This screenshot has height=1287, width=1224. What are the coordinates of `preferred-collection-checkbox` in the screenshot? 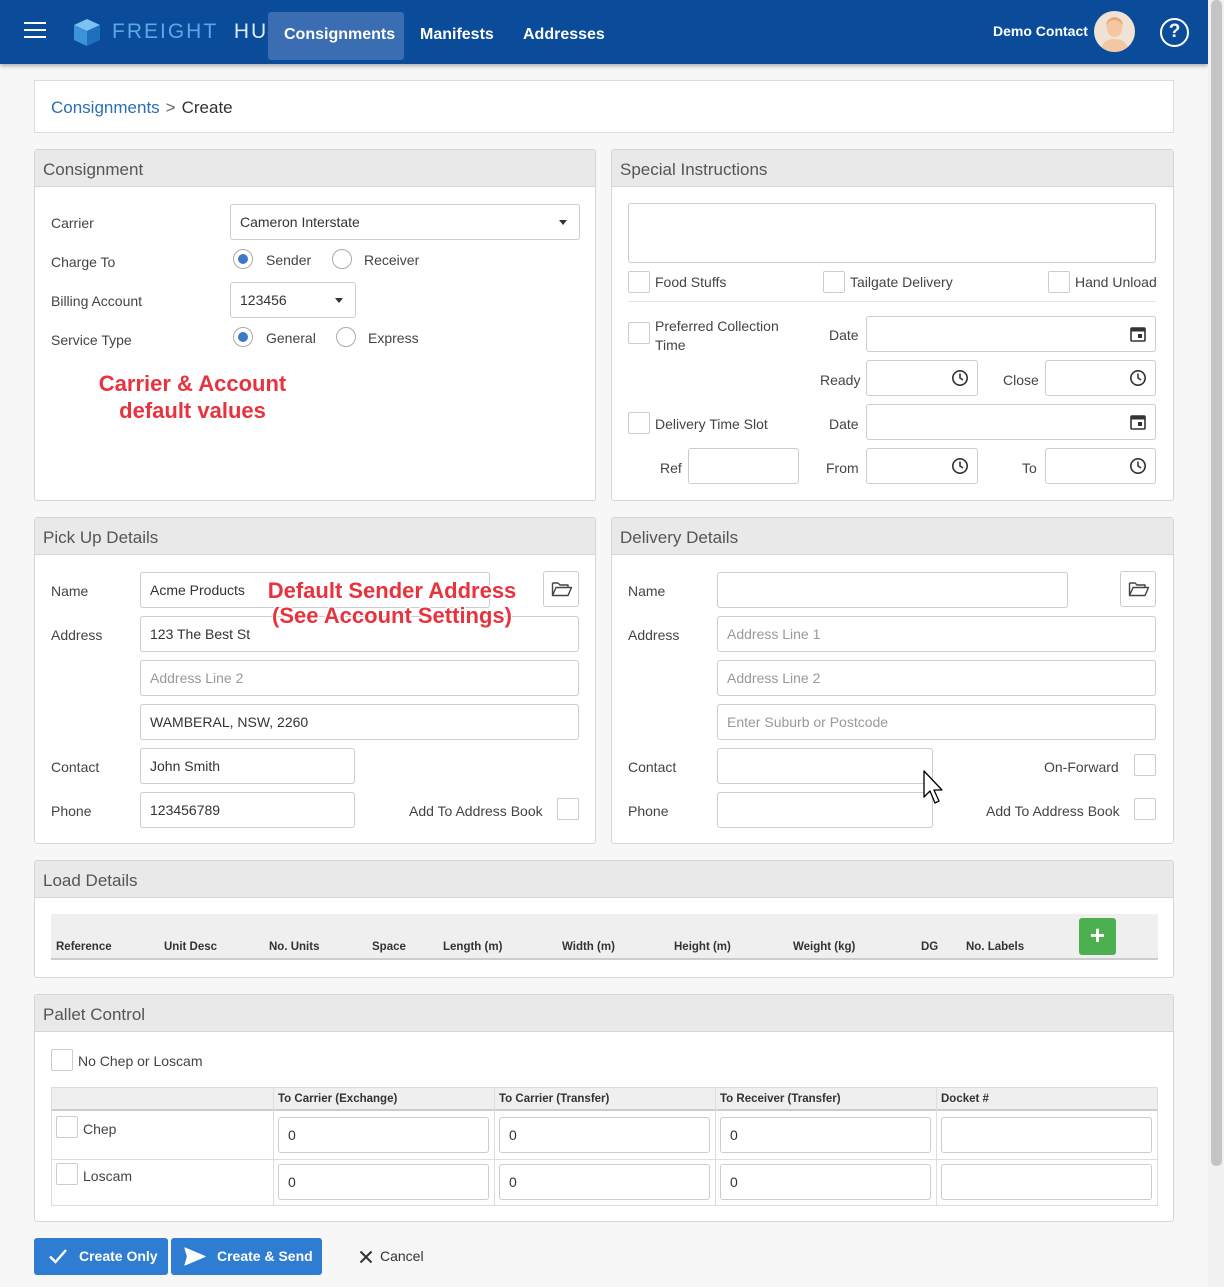 It's located at (639, 333).